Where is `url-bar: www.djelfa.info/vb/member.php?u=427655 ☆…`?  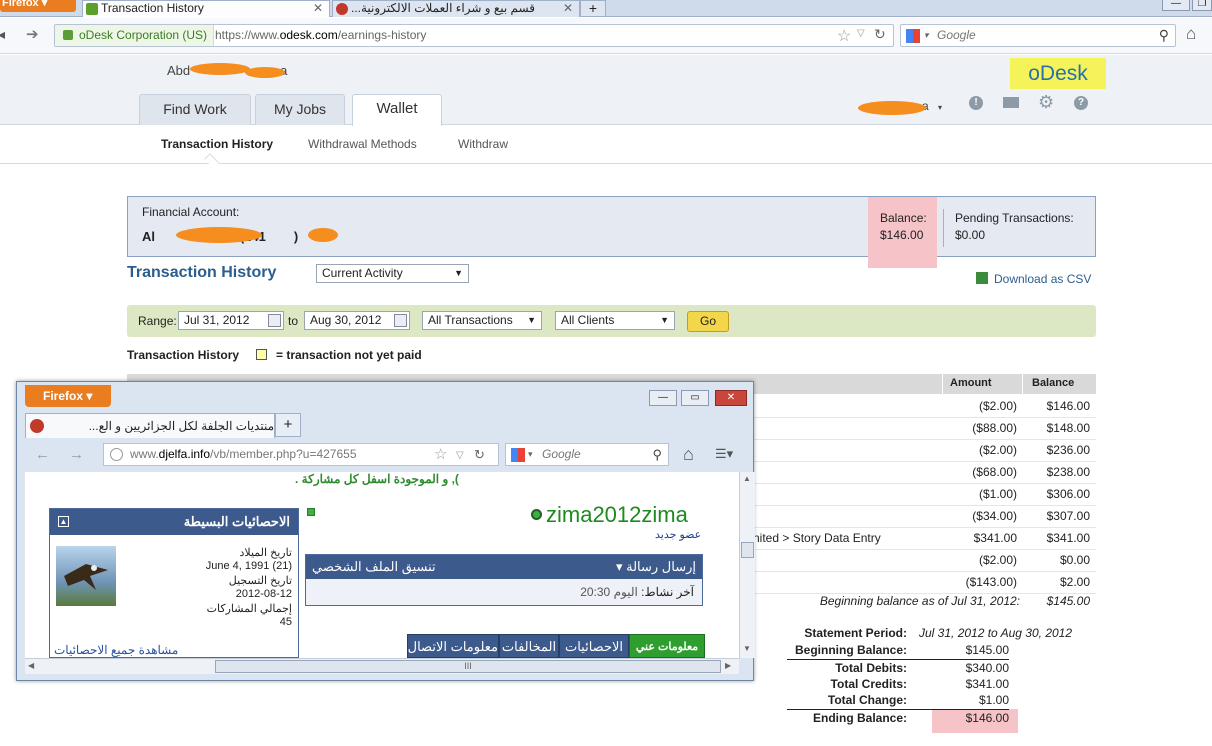 url-bar: www.djelfa.info/vb/member.php?u=427655 ☆… is located at coordinates (301, 454).